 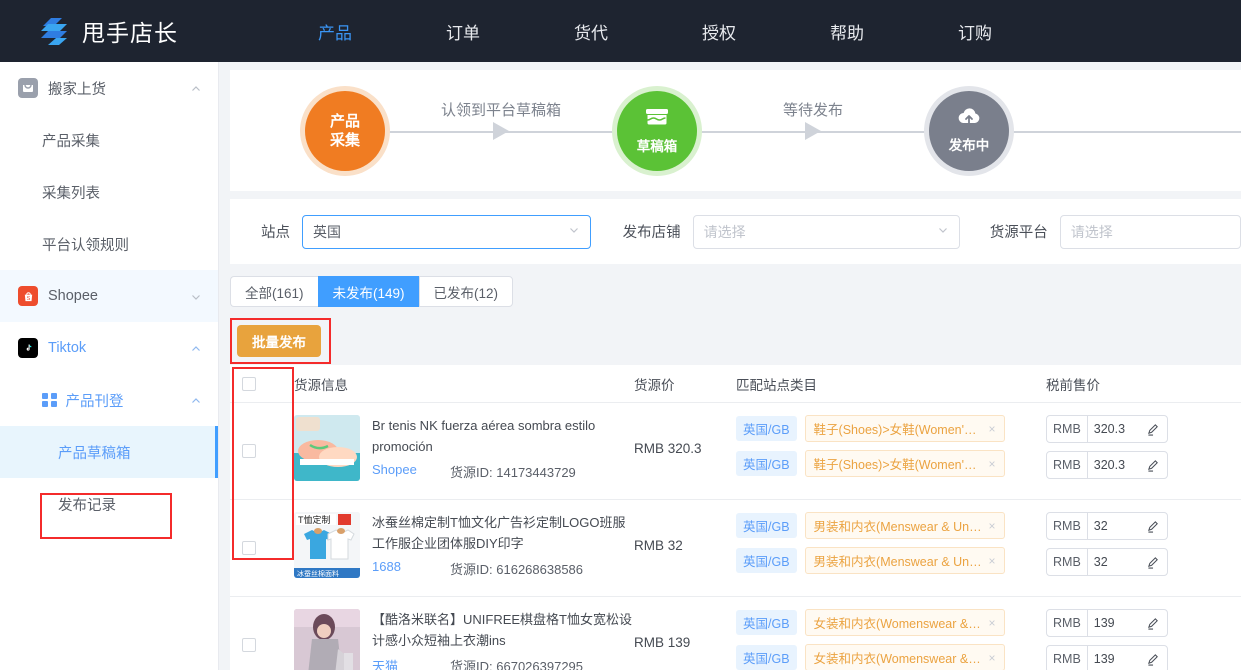 I want to click on shop-select: 请选择, so click(x=826, y=231).